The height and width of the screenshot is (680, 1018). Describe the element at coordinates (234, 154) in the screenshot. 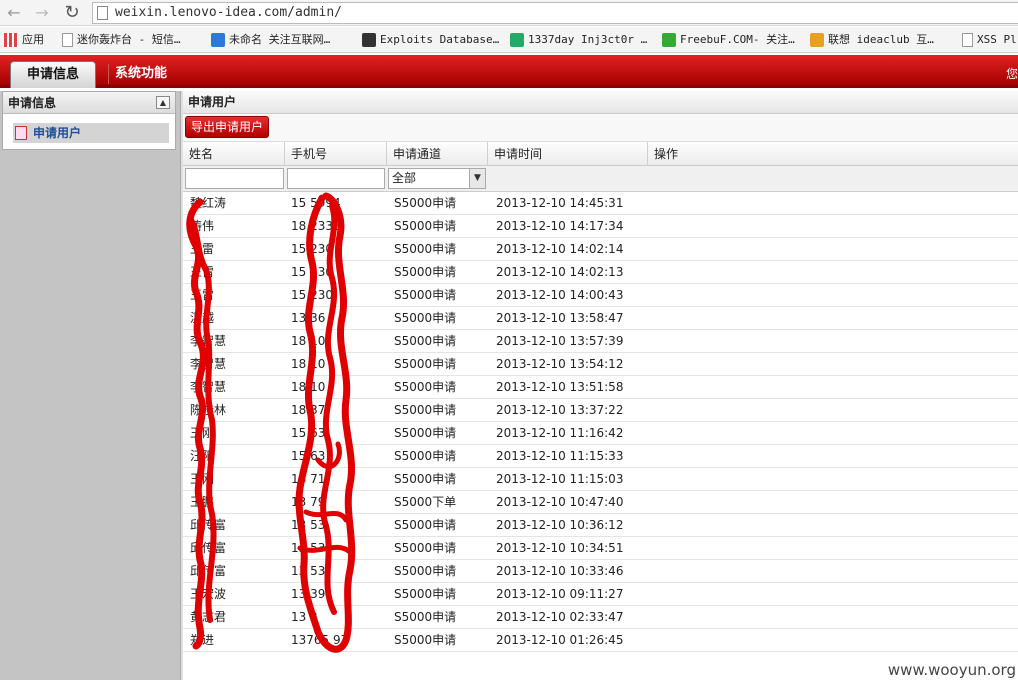

I see `column-header-name: 姓名` at that location.